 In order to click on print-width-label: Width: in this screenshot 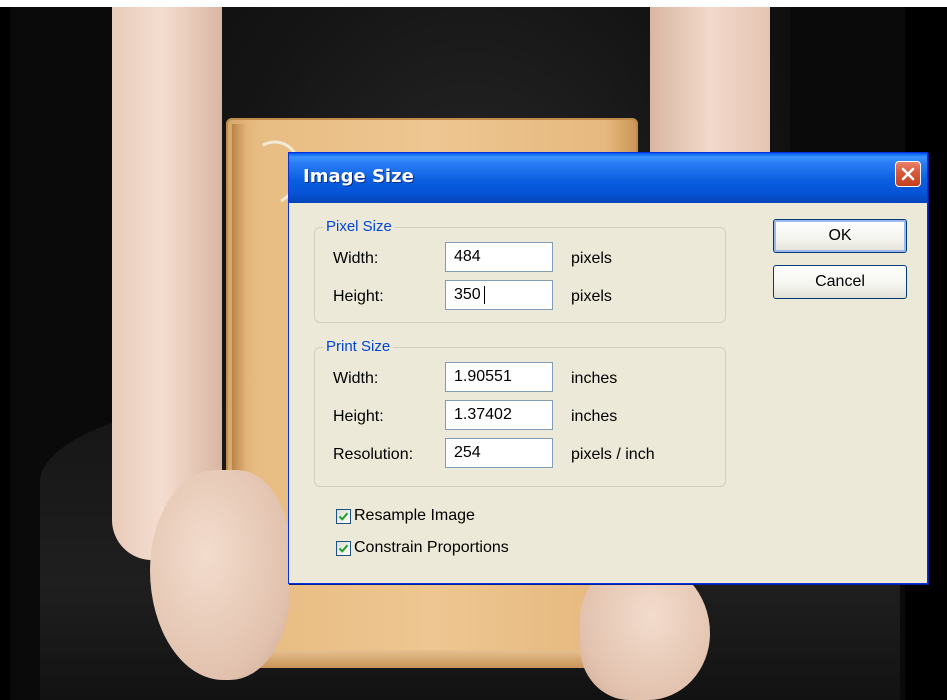, I will do `click(356, 378)`.